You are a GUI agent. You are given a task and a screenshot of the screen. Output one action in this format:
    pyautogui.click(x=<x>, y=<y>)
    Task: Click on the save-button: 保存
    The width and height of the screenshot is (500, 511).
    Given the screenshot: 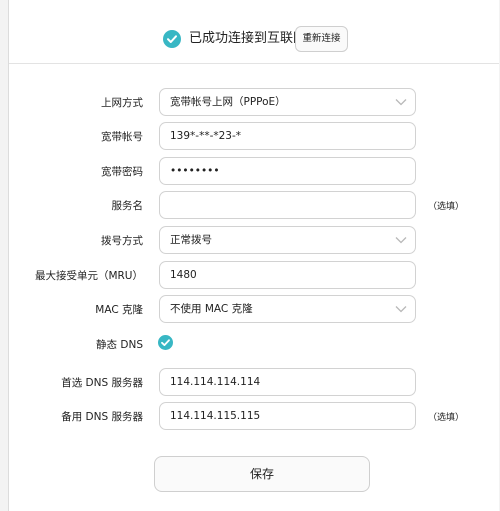 What is the action you would take?
    pyautogui.click(x=262, y=474)
    